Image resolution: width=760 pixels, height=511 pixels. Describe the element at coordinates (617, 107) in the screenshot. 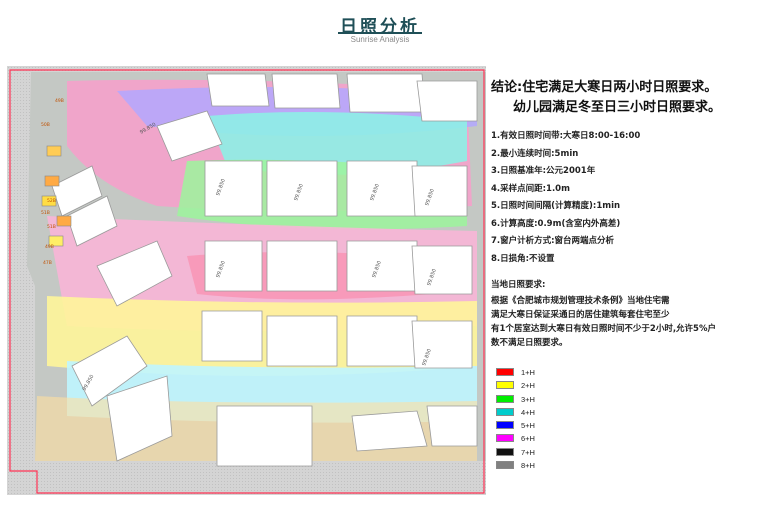

I see `conclusion-line-2: 幼儿园满足冬至日三小时日照要求。` at that location.